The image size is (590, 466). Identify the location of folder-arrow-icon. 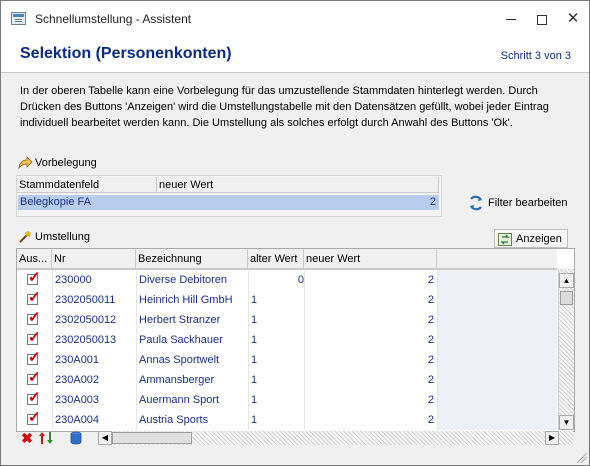
(25, 163).